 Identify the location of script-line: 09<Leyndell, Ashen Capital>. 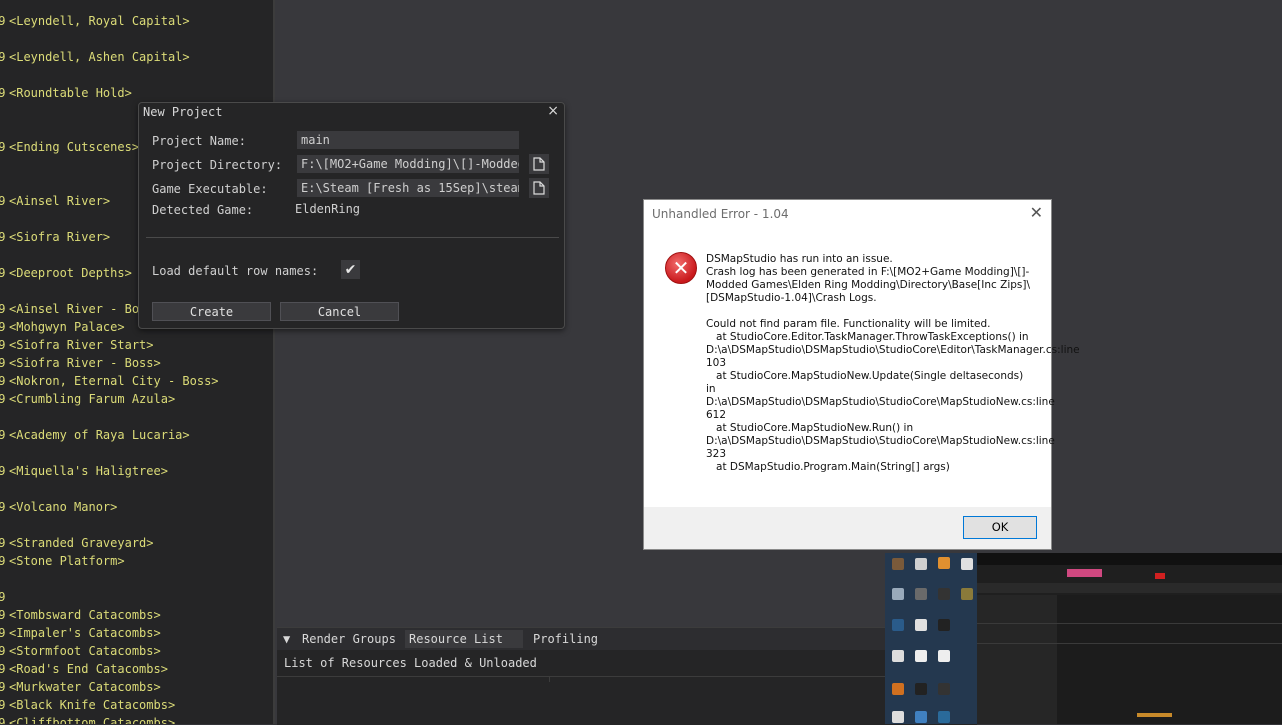
(95, 57).